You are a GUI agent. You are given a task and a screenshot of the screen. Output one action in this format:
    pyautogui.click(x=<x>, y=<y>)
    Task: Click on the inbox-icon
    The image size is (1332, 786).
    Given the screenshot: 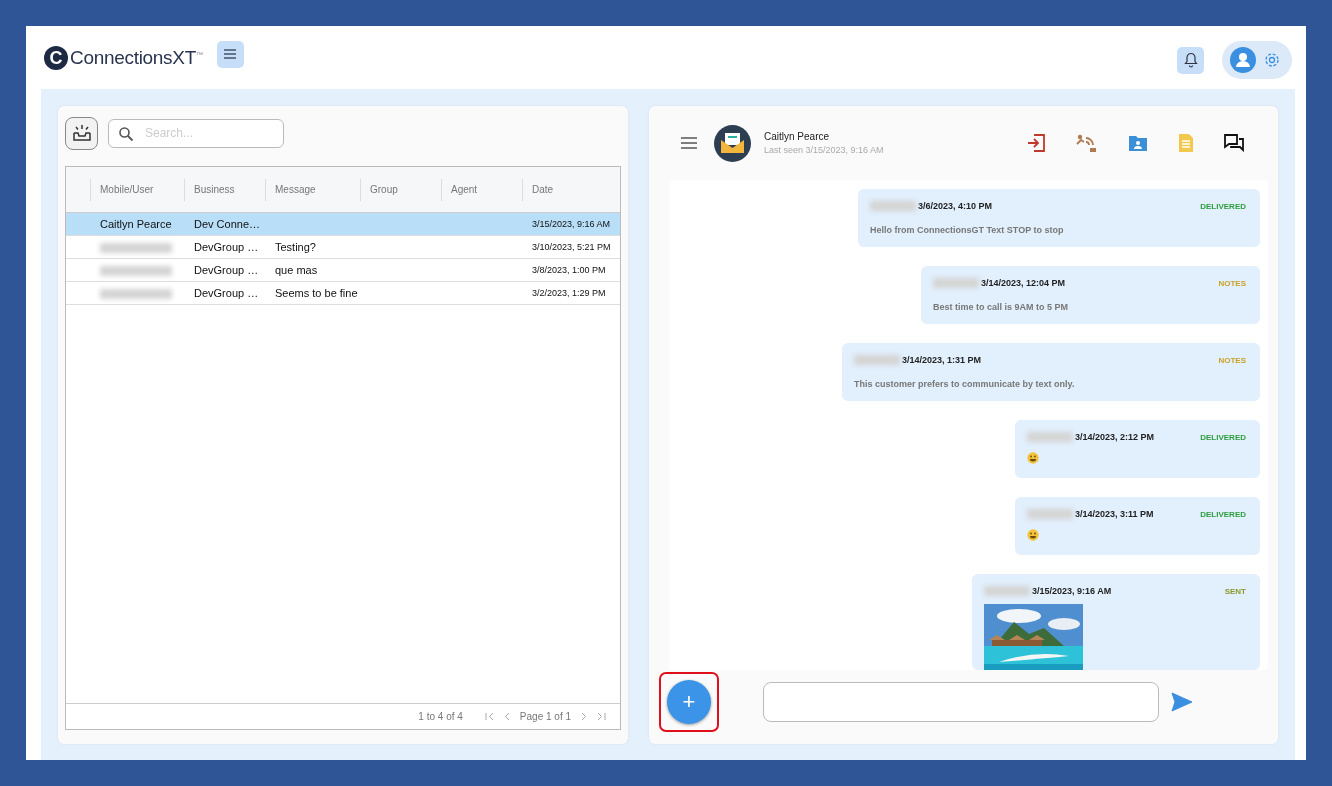 What is the action you would take?
    pyautogui.click(x=81, y=133)
    